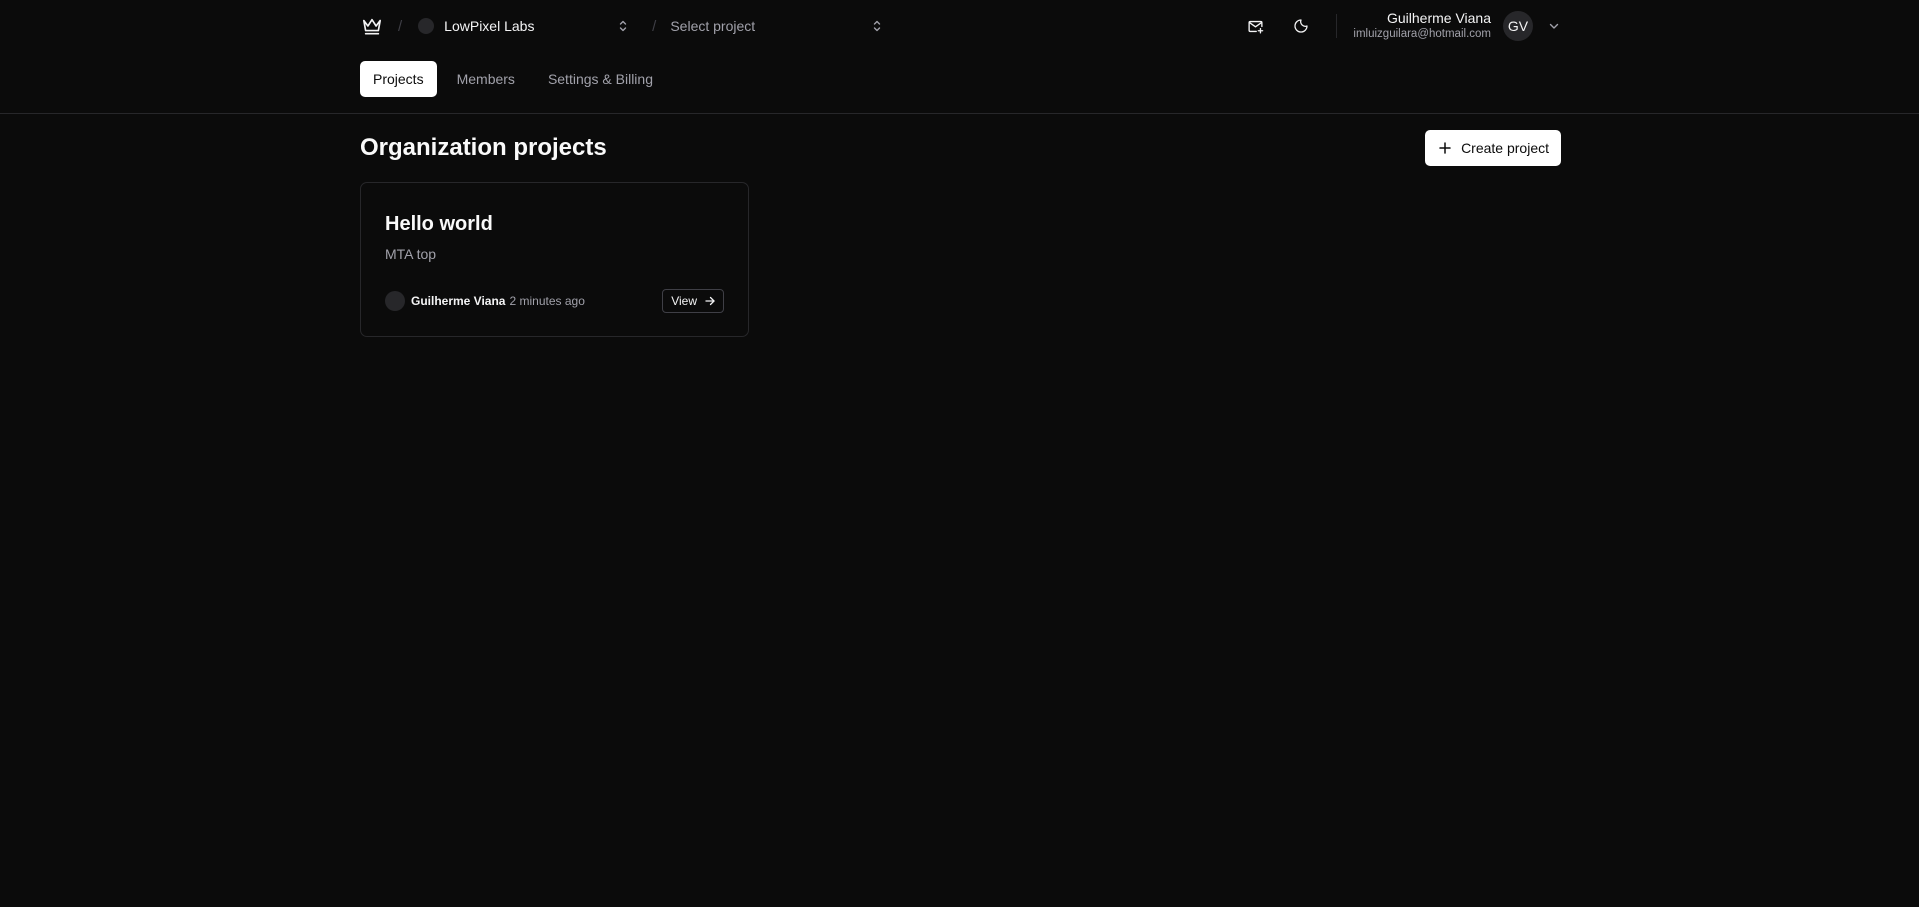 The image size is (1919, 907). Describe the element at coordinates (1337, 26) in the screenshot. I see `header-divider` at that location.